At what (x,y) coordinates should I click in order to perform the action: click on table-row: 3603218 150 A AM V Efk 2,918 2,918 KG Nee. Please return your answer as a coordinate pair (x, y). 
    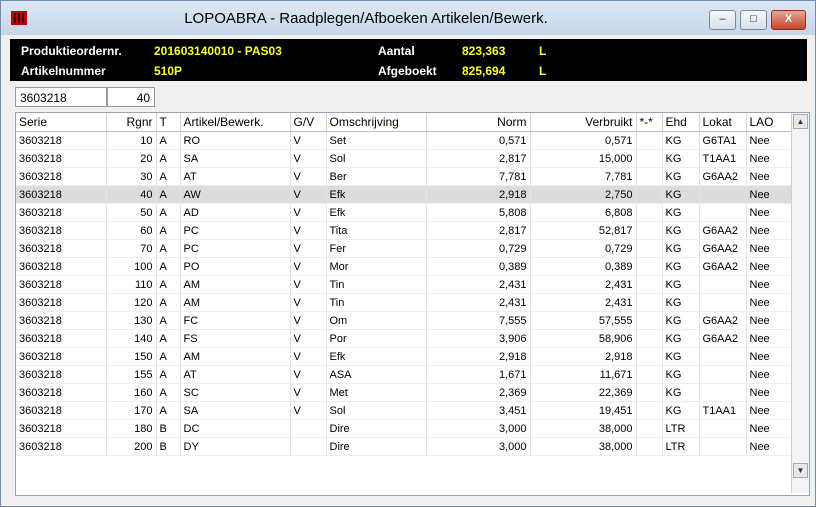
    Looking at the image, I should click on (404, 356).